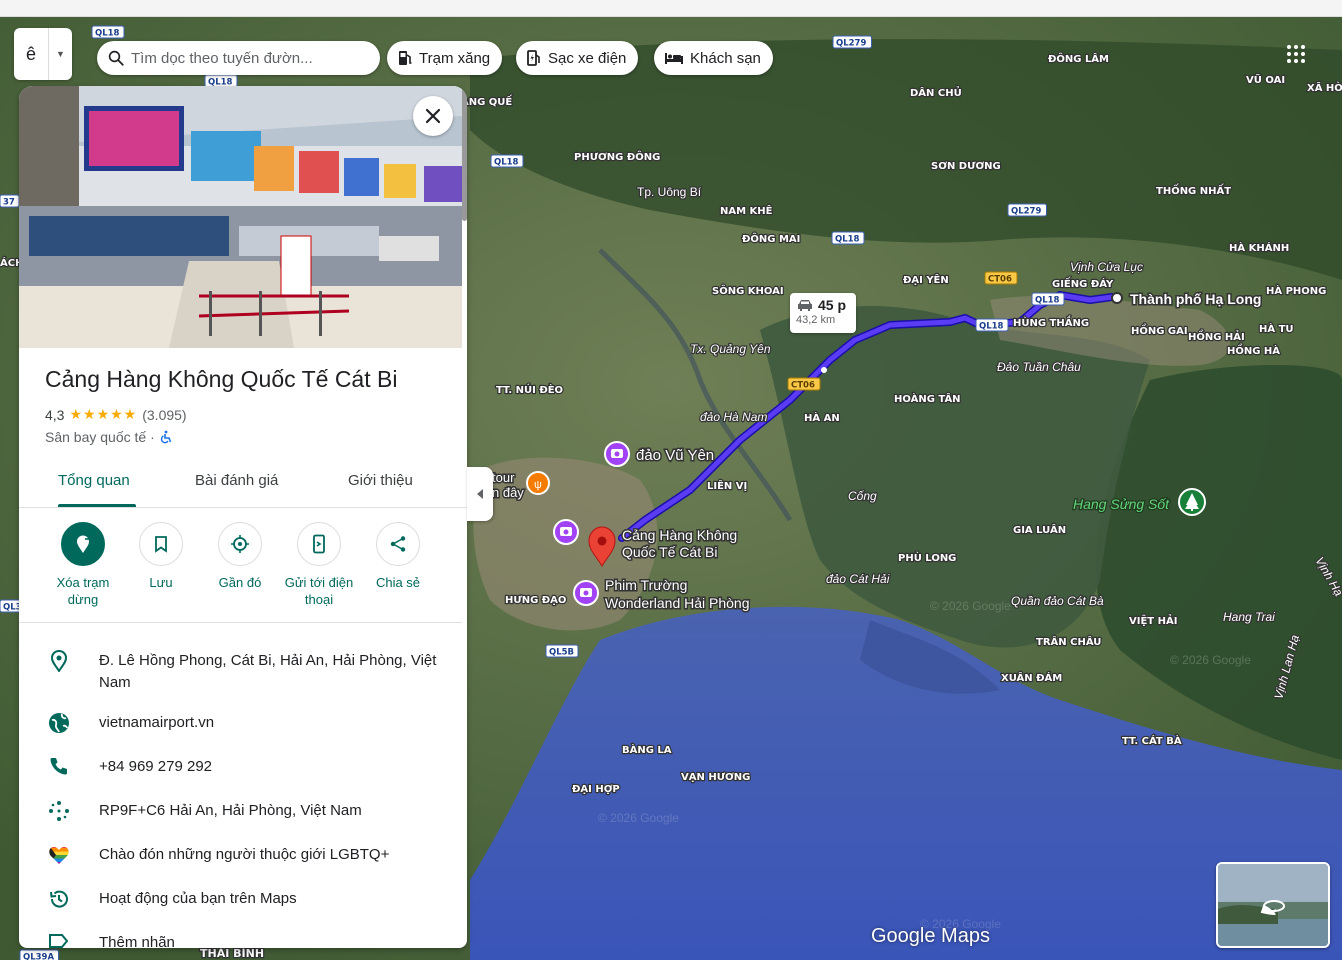 This screenshot has width=1342, height=960. Describe the element at coordinates (244, 854) in the screenshot. I see `info-text: Chào đón những người thuộc giới LGBTQ+` at that location.